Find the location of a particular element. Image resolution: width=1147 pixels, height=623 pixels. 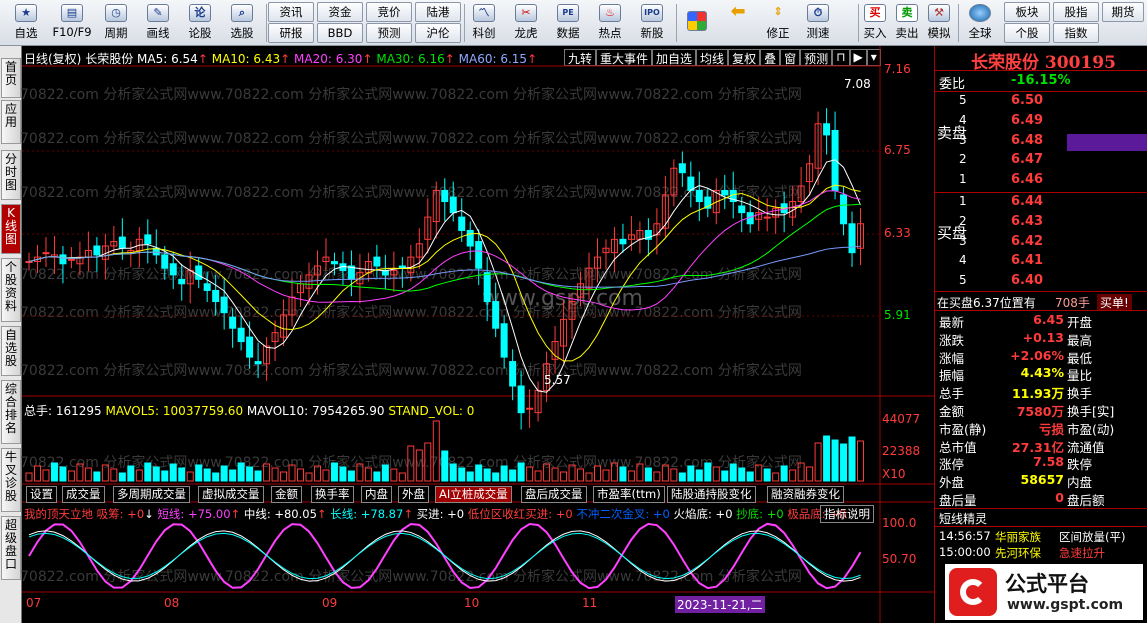

stock-picker-button: ⌕ 选股 is located at coordinates (242, 23).